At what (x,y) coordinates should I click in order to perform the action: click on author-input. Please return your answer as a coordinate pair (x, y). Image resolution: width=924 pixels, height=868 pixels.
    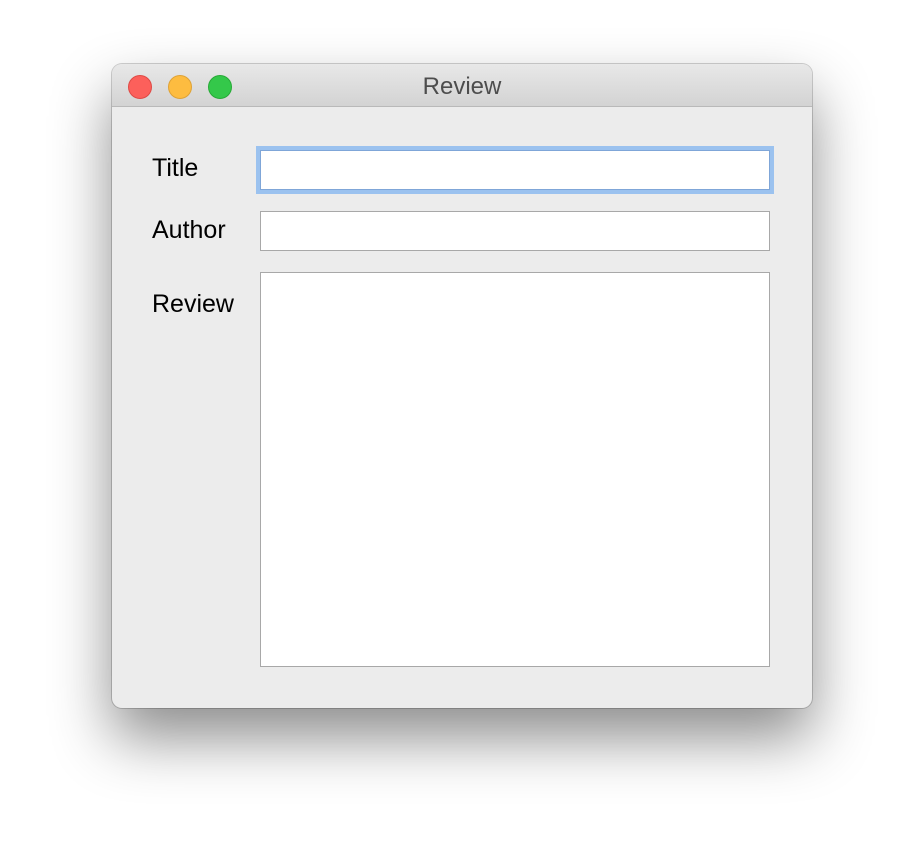
    Looking at the image, I should click on (515, 231).